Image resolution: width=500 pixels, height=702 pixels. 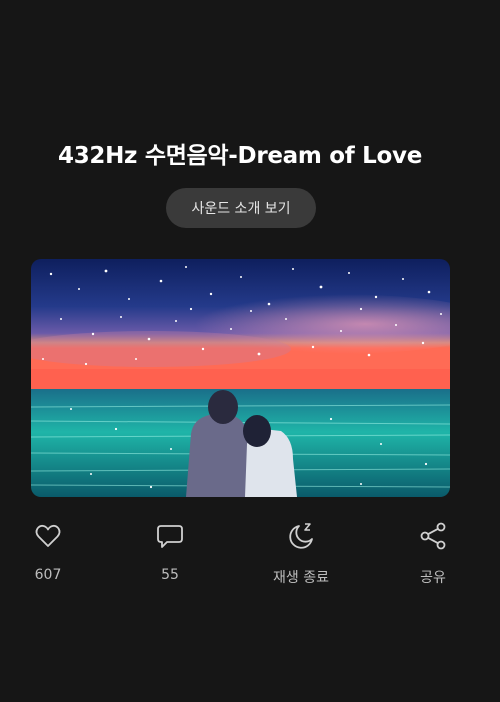 What do you see at coordinates (250, 560) in the screenshot?
I see `action-bar: 607 55 재생 종료 공유` at bounding box center [250, 560].